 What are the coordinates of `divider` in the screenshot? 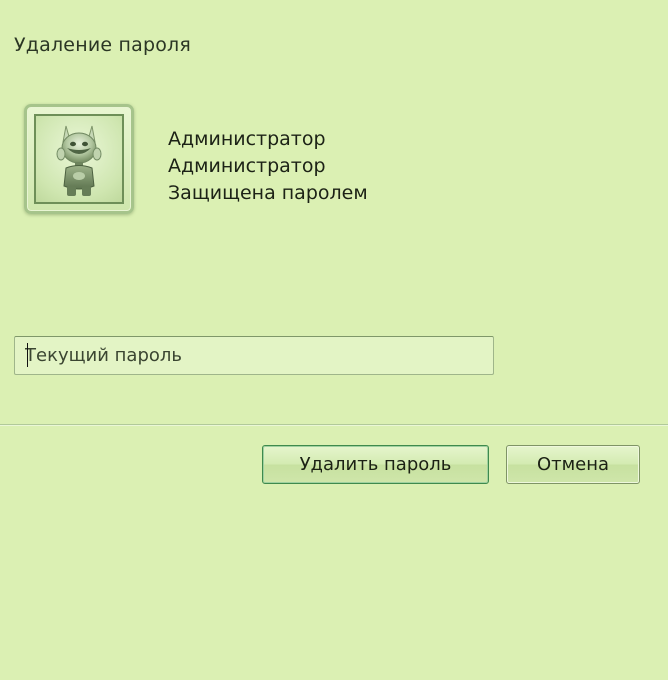 It's located at (334, 425).